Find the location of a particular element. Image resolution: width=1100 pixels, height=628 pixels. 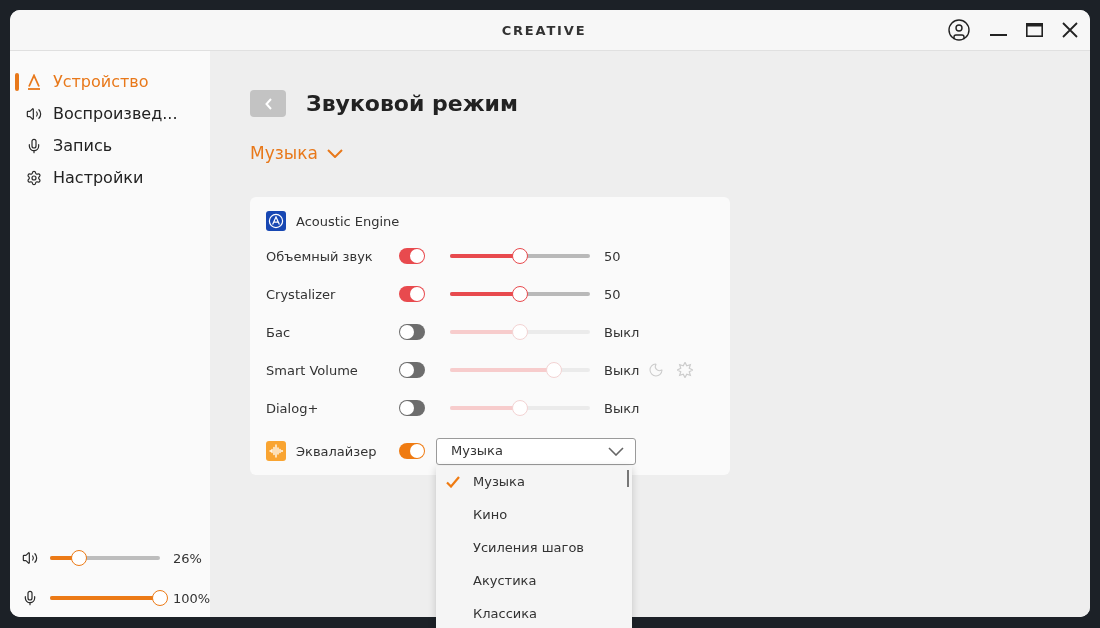

effect-label: Бас is located at coordinates (279, 332).